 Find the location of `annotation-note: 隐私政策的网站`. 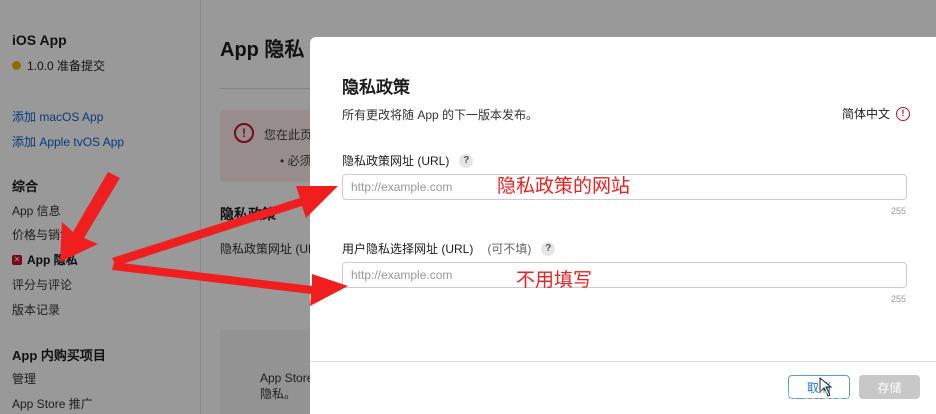

annotation-note: 隐私政策的网站 is located at coordinates (564, 186).